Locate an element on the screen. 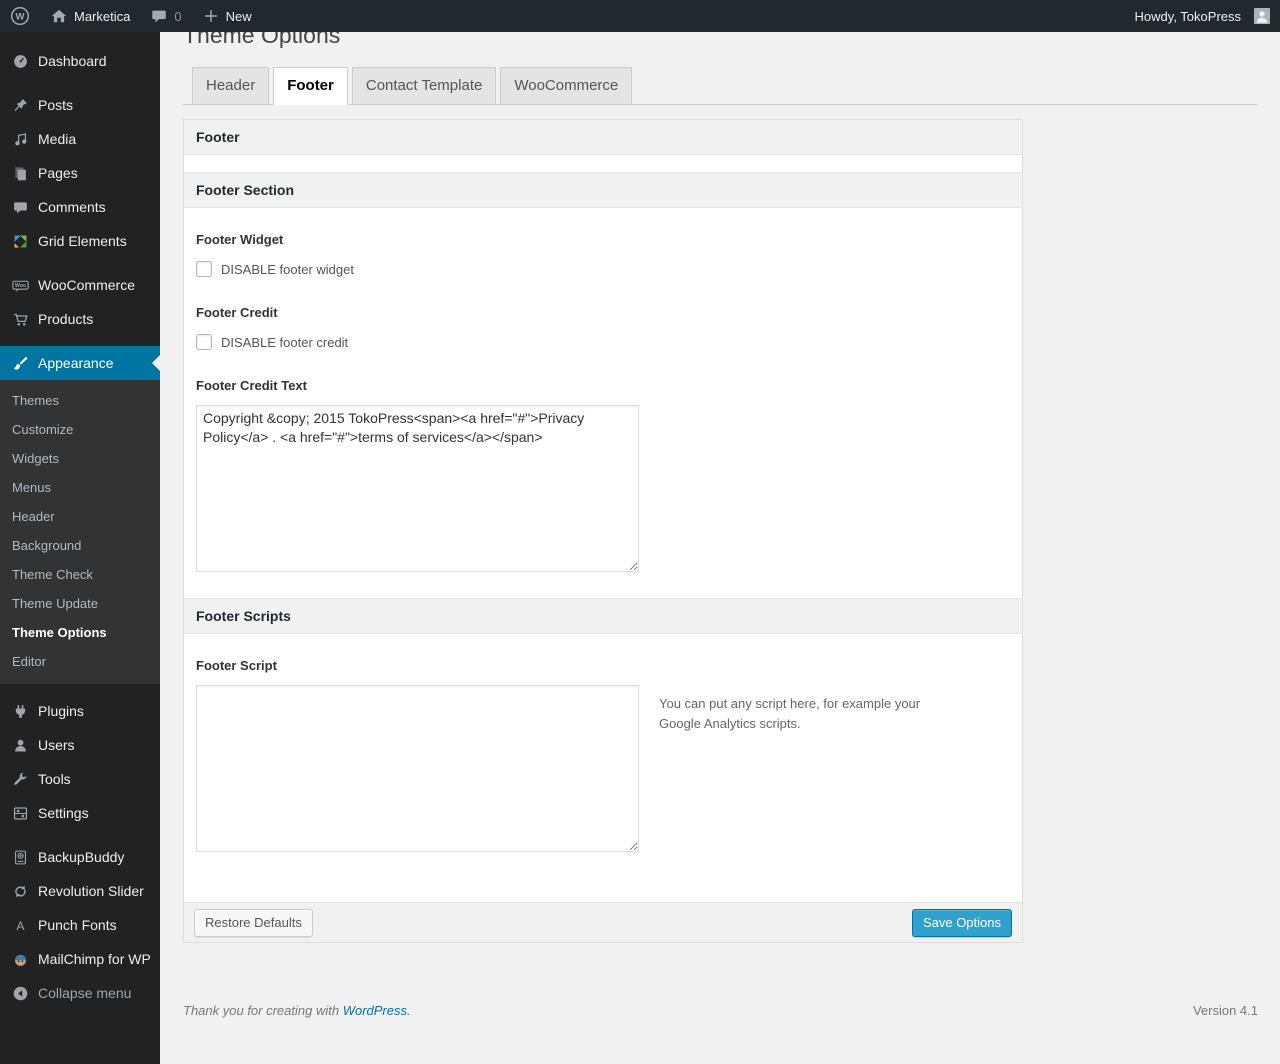  tab-footer: Footer is located at coordinates (310, 86).